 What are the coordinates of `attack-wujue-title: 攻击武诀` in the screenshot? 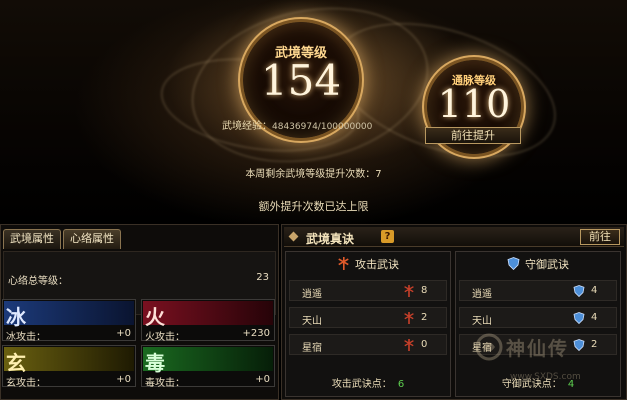 It's located at (377, 264).